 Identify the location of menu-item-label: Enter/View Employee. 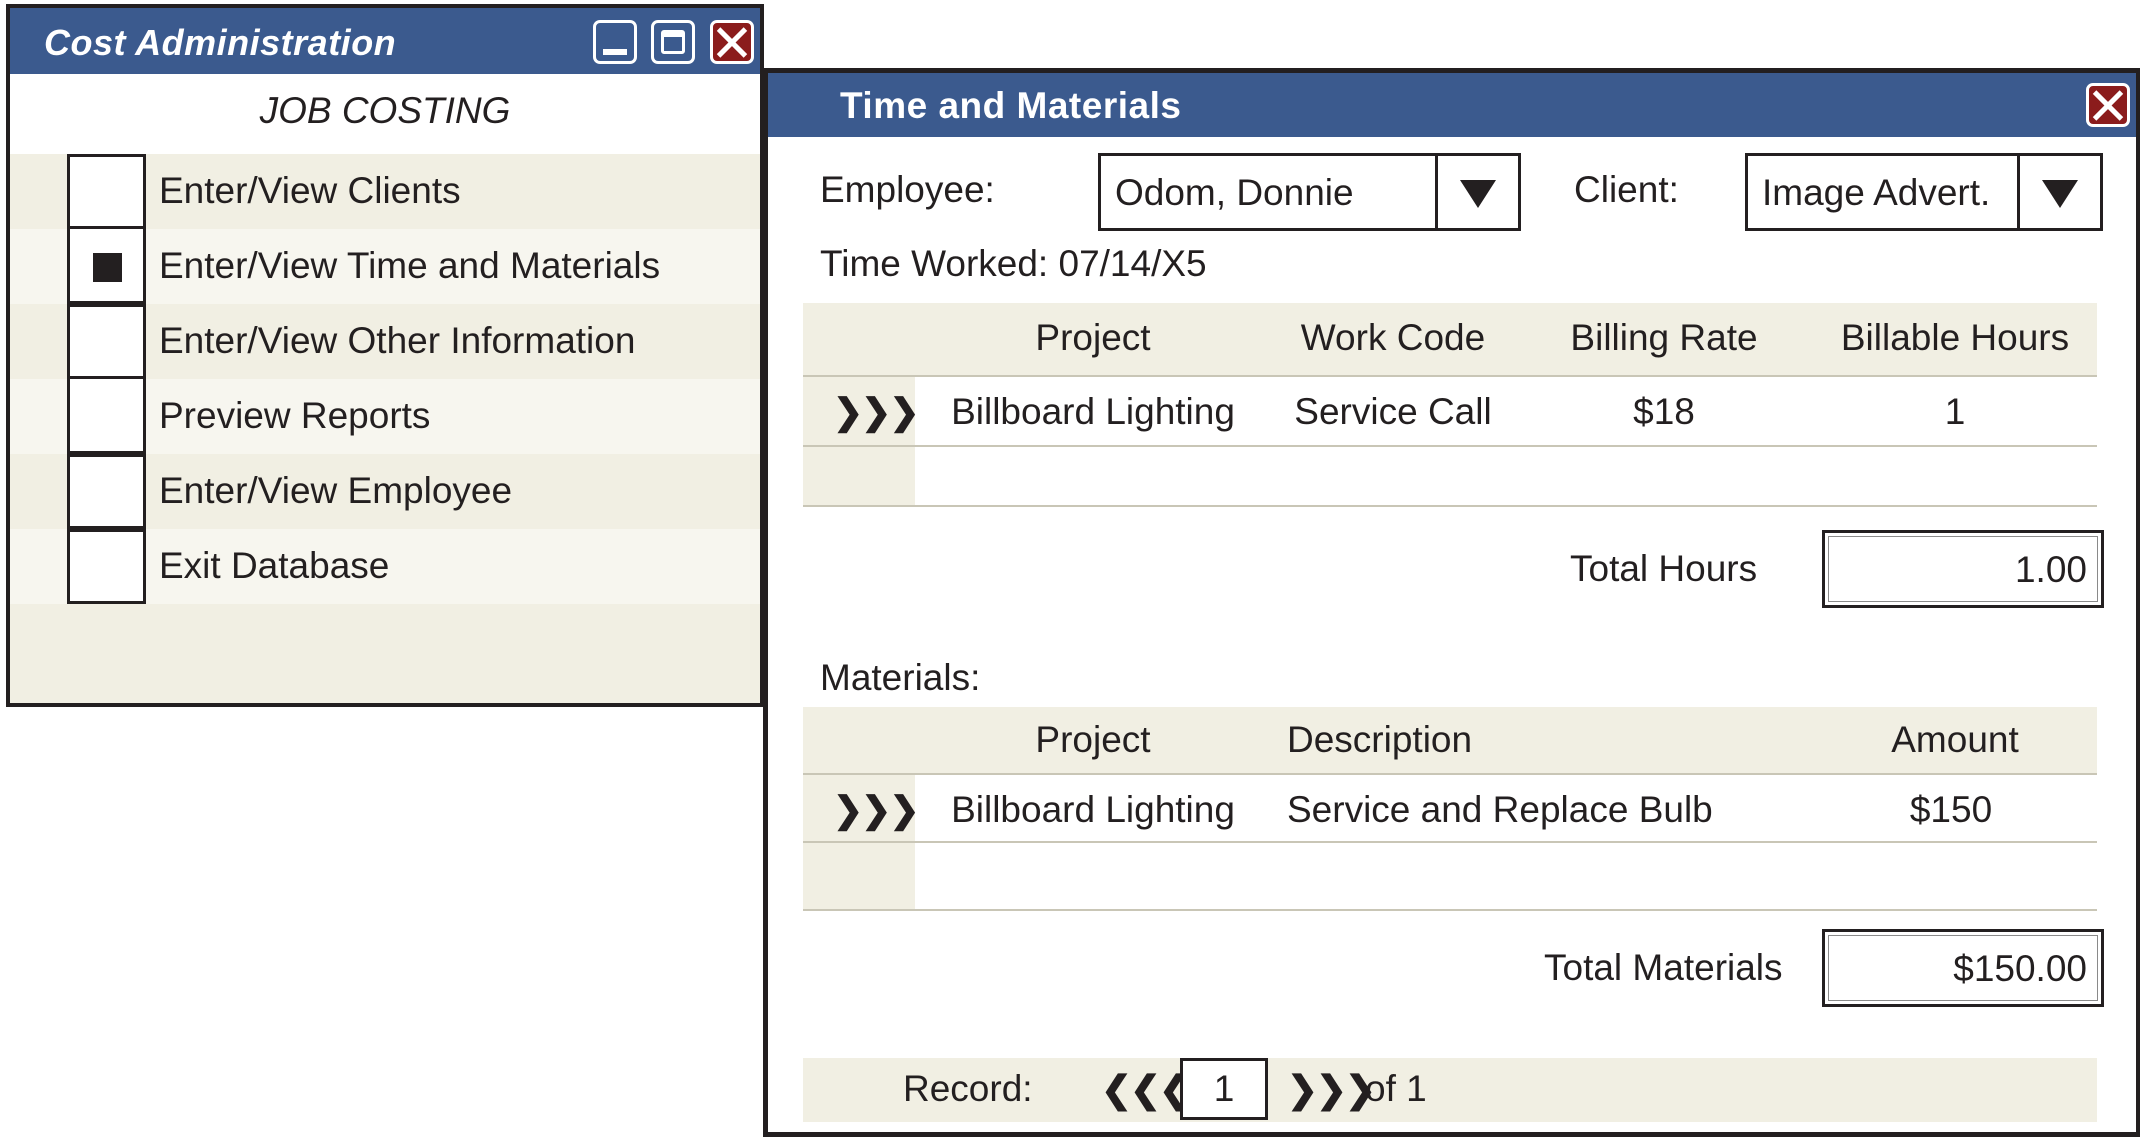
(336, 490).